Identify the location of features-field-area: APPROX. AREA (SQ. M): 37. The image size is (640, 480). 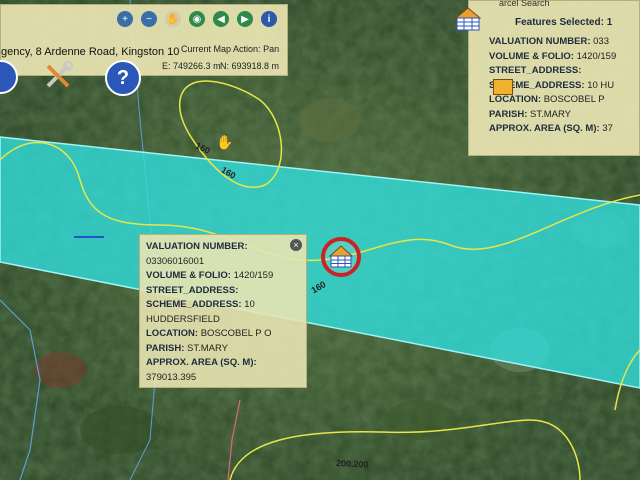
(551, 128).